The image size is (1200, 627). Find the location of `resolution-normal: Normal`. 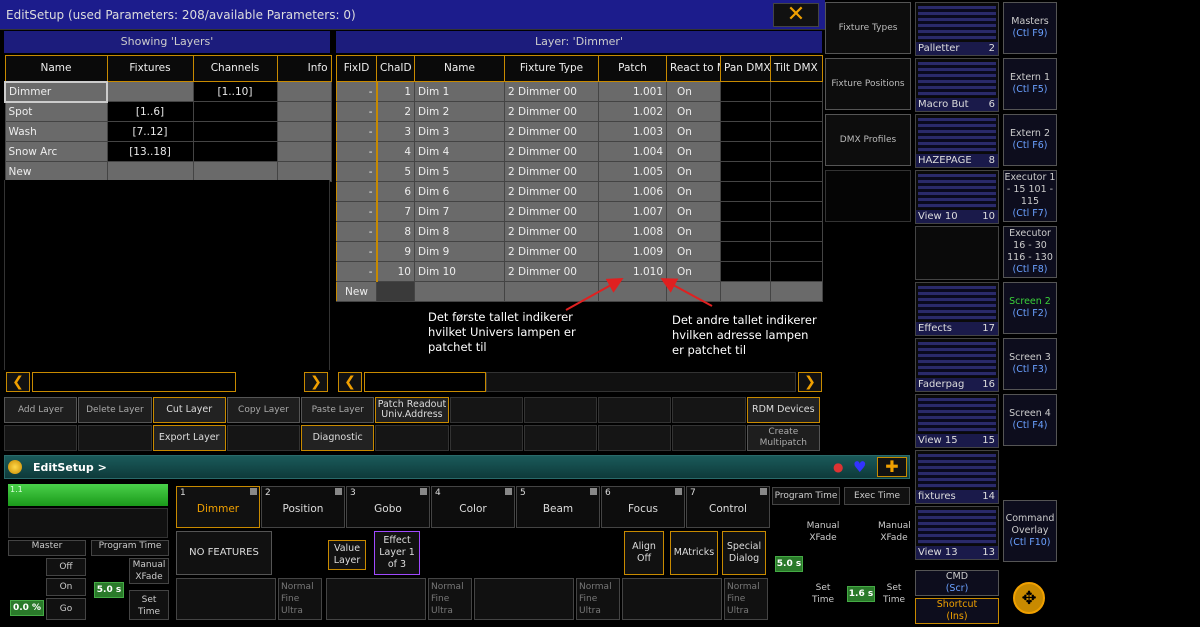

resolution-normal: Normal is located at coordinates (447, 587).